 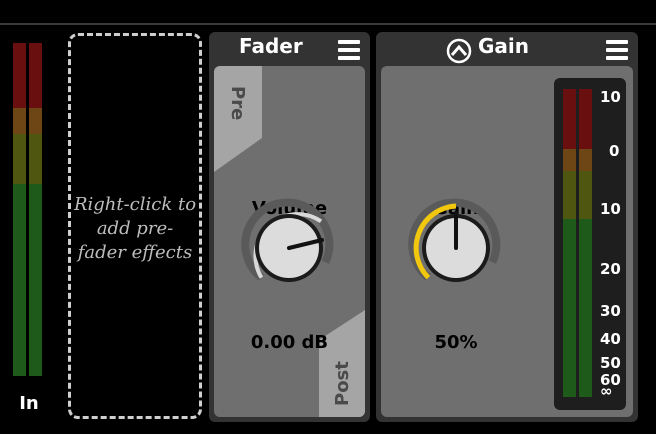 I want to click on meter-scale-0: 0, so click(x=614, y=151).